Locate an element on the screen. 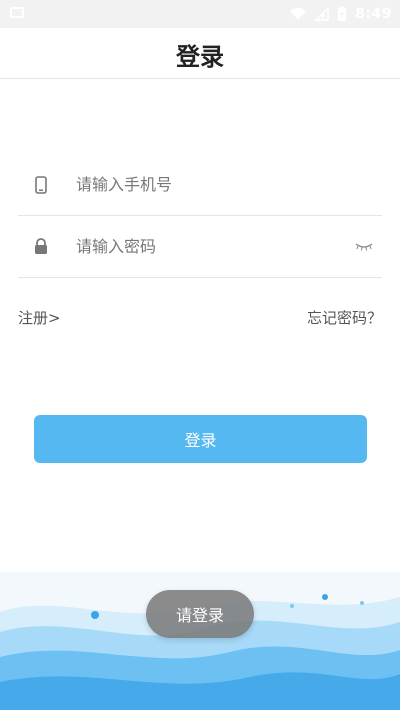  eye-closed-icon is located at coordinates (364, 247).